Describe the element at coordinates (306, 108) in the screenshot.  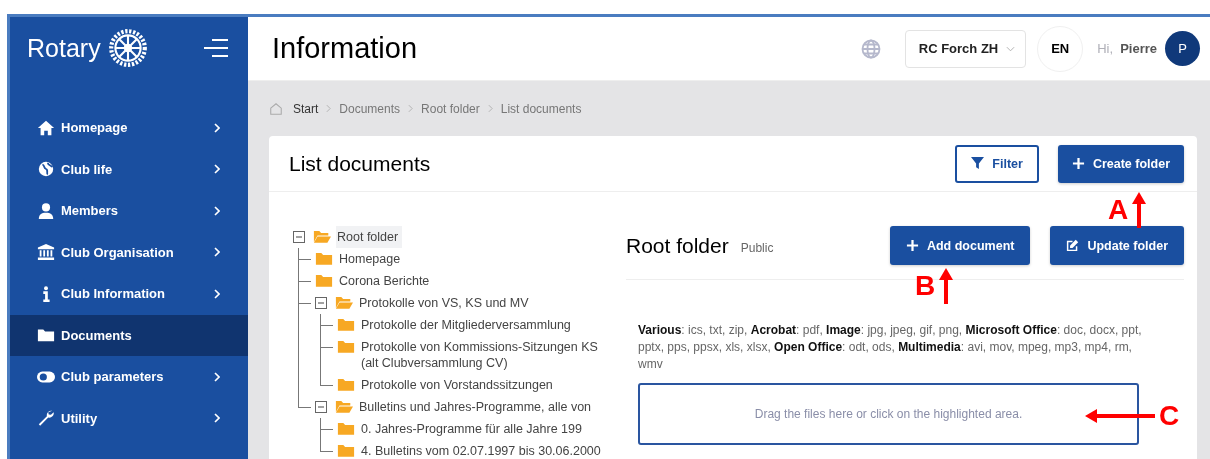
I see `breadcrumb-link: Start` at that location.